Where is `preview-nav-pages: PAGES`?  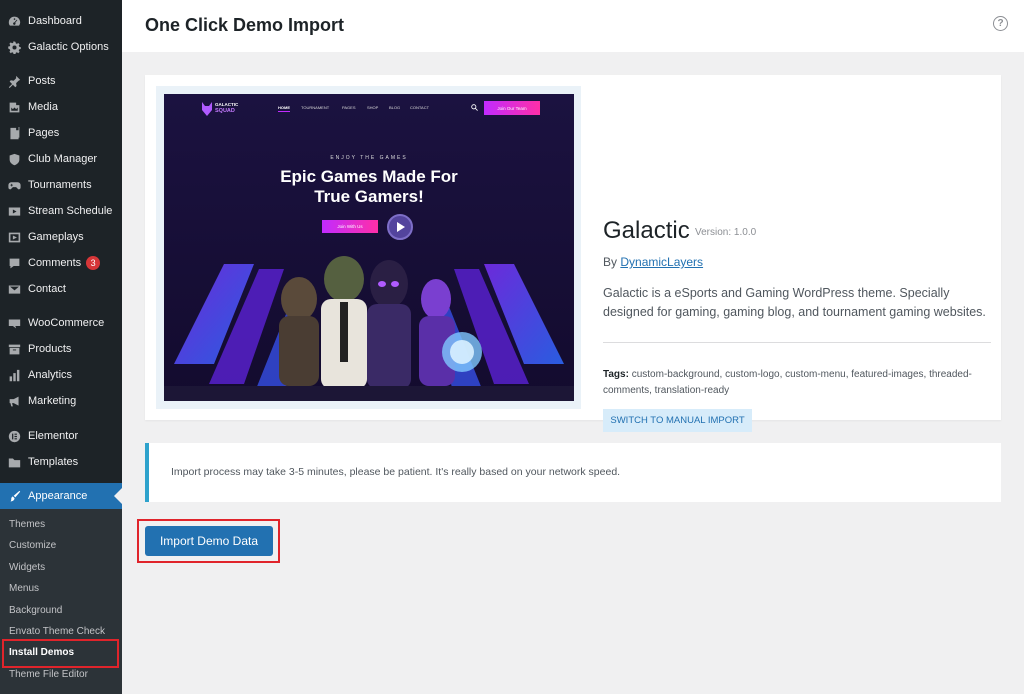 preview-nav-pages: PAGES is located at coordinates (349, 107).